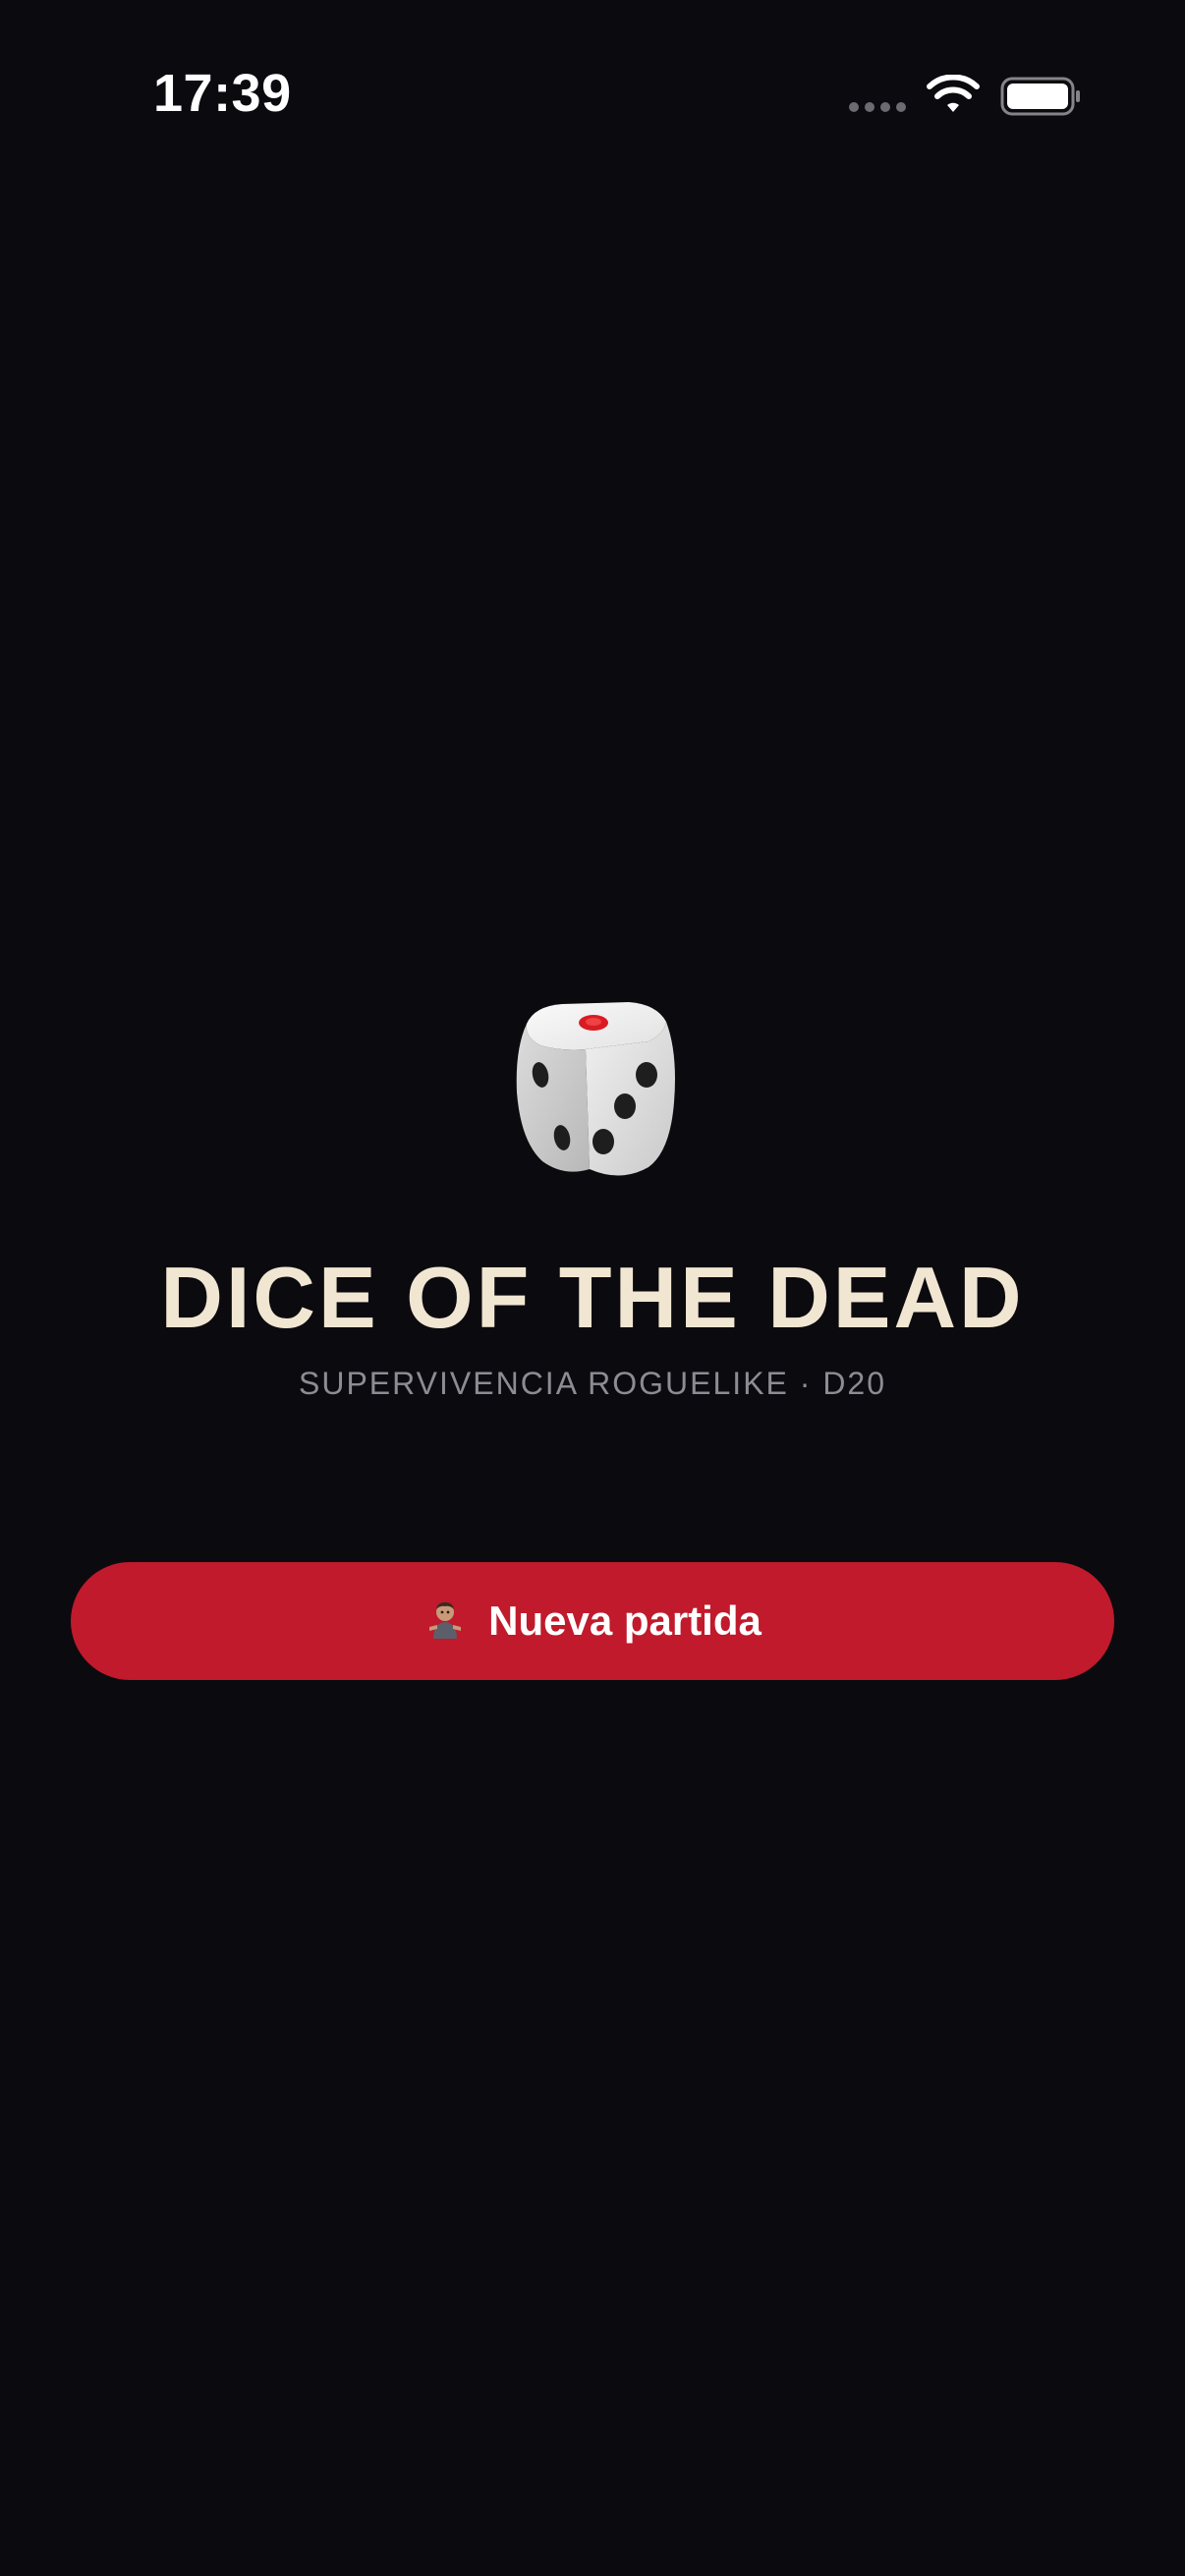 The width and height of the screenshot is (1185, 2576). Describe the element at coordinates (223, 93) in the screenshot. I see `status-time: 17:39` at that location.